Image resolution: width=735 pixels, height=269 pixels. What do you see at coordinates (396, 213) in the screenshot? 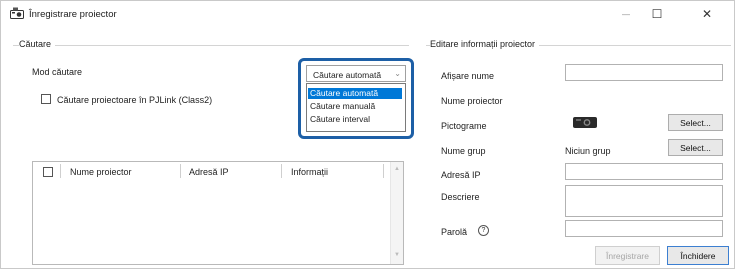
I see `table-vertical-scrollbar: ▲ ▼` at bounding box center [396, 213].